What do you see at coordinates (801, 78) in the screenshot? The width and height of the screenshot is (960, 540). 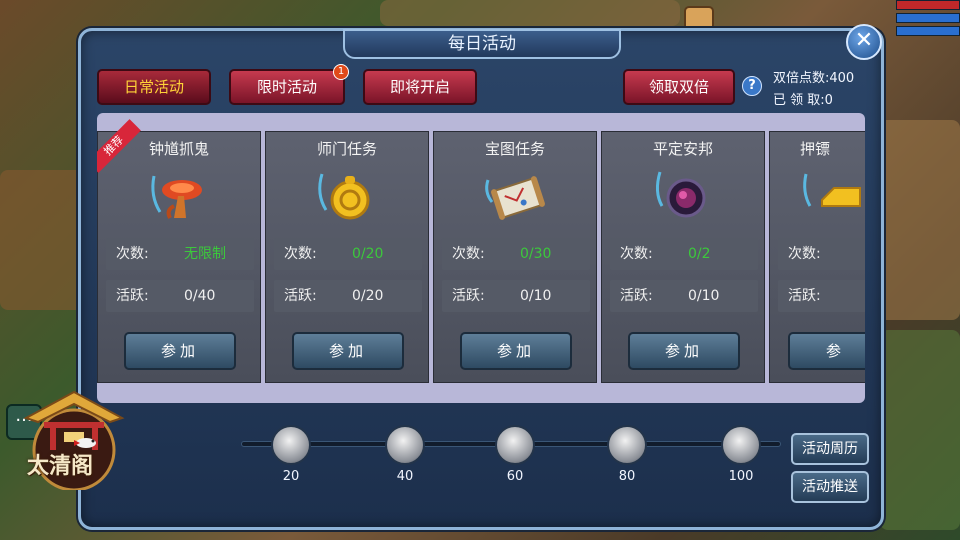 I see `double-points-label: 双倍点数:` at bounding box center [801, 78].